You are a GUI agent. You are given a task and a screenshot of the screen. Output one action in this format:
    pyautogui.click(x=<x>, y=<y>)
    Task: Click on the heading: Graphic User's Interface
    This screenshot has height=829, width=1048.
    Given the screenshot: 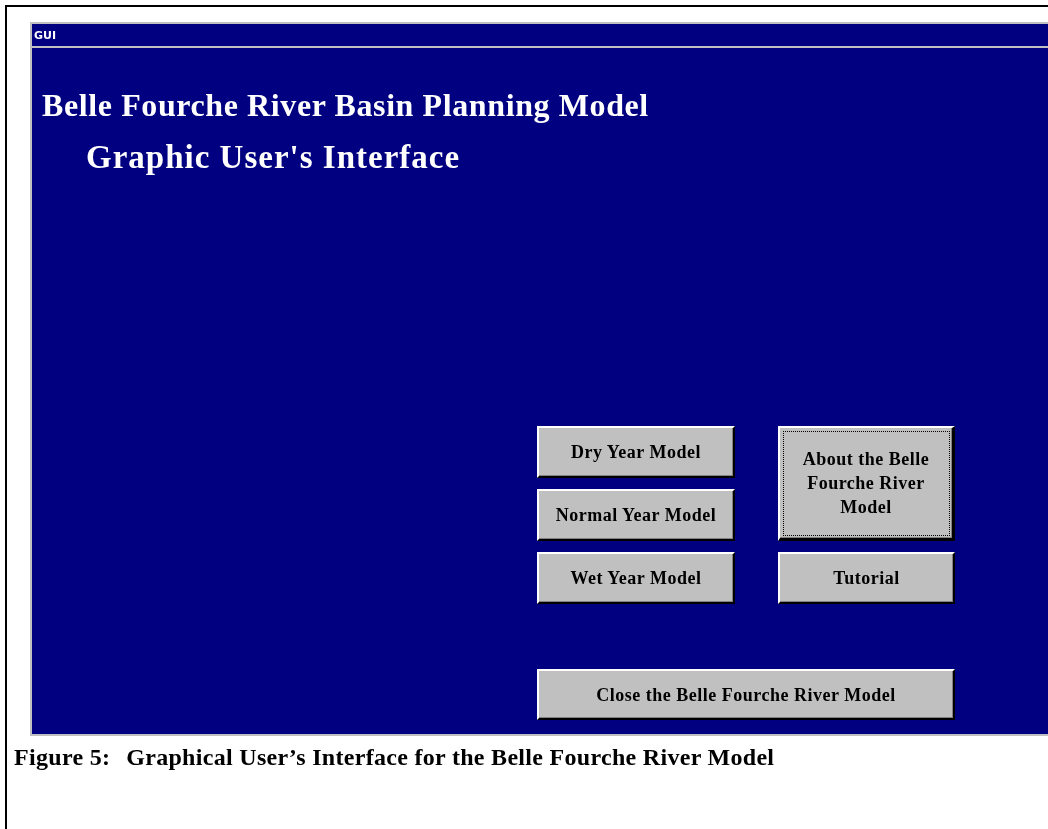 What is the action you would take?
    pyautogui.click(x=273, y=157)
    